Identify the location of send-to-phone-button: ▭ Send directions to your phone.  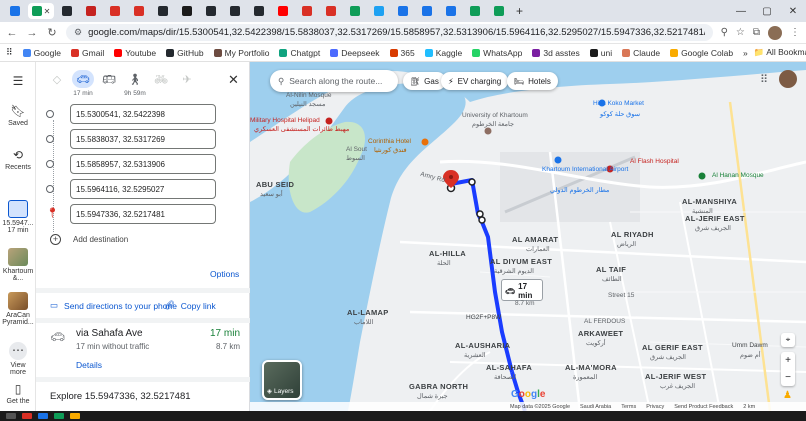
(113, 305).